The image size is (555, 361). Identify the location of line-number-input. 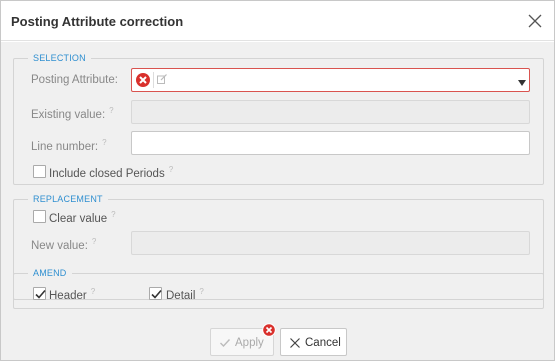
(330, 143).